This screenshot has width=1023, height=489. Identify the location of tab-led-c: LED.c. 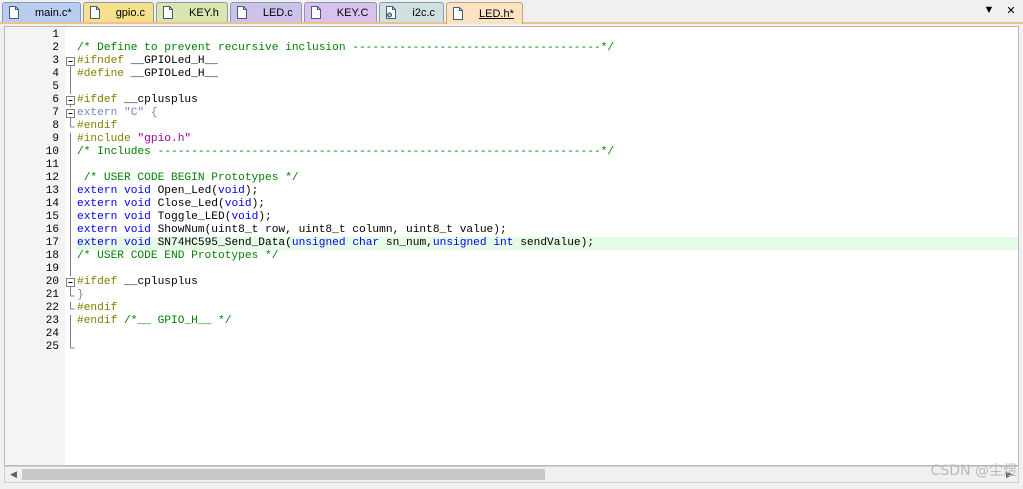
(265, 12).